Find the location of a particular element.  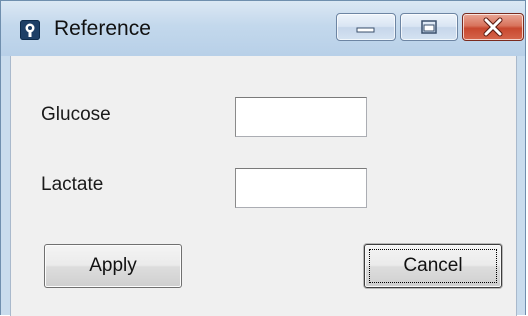

maximize-button is located at coordinates (429, 27).